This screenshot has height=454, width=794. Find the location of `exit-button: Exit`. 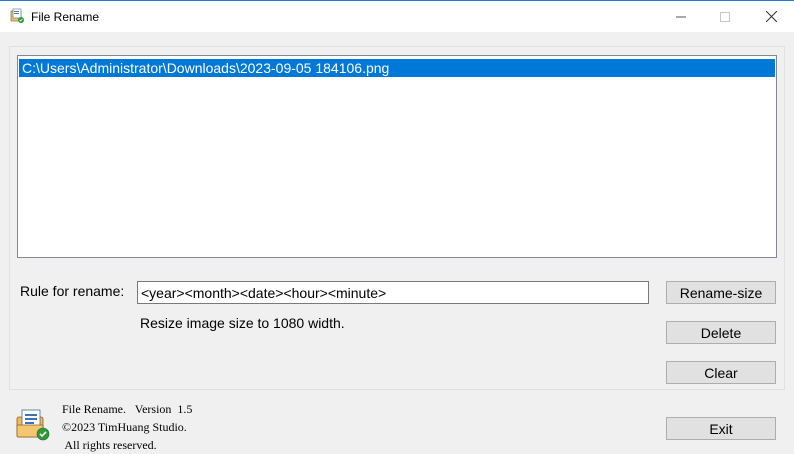

exit-button: Exit is located at coordinates (721, 428).